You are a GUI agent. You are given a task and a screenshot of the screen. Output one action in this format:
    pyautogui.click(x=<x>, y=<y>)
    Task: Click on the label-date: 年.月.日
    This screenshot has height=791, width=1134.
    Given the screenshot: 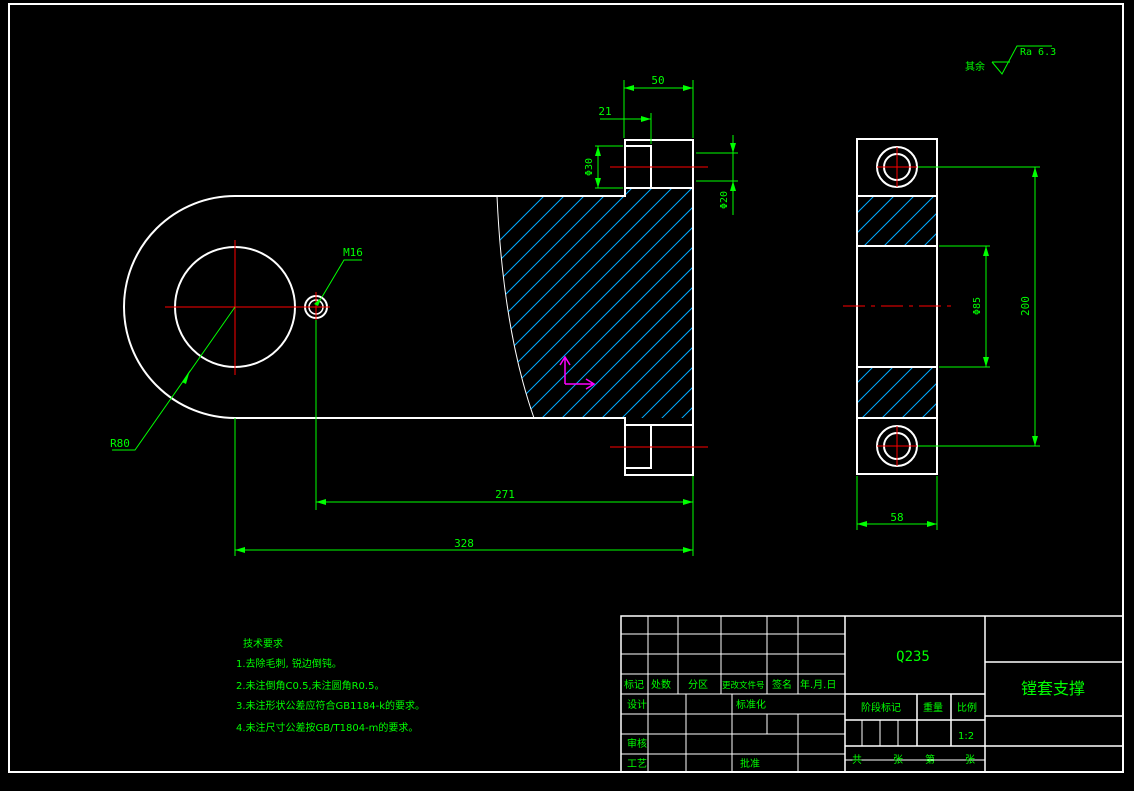 What is the action you would take?
    pyautogui.click(x=818, y=684)
    